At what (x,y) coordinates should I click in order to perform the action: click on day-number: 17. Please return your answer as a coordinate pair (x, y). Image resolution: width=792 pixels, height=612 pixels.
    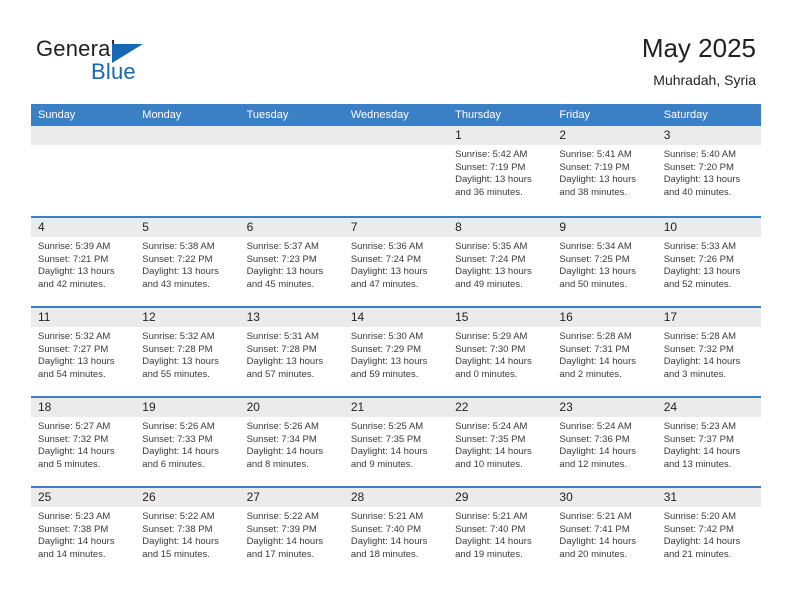
    Looking at the image, I should click on (670, 317).